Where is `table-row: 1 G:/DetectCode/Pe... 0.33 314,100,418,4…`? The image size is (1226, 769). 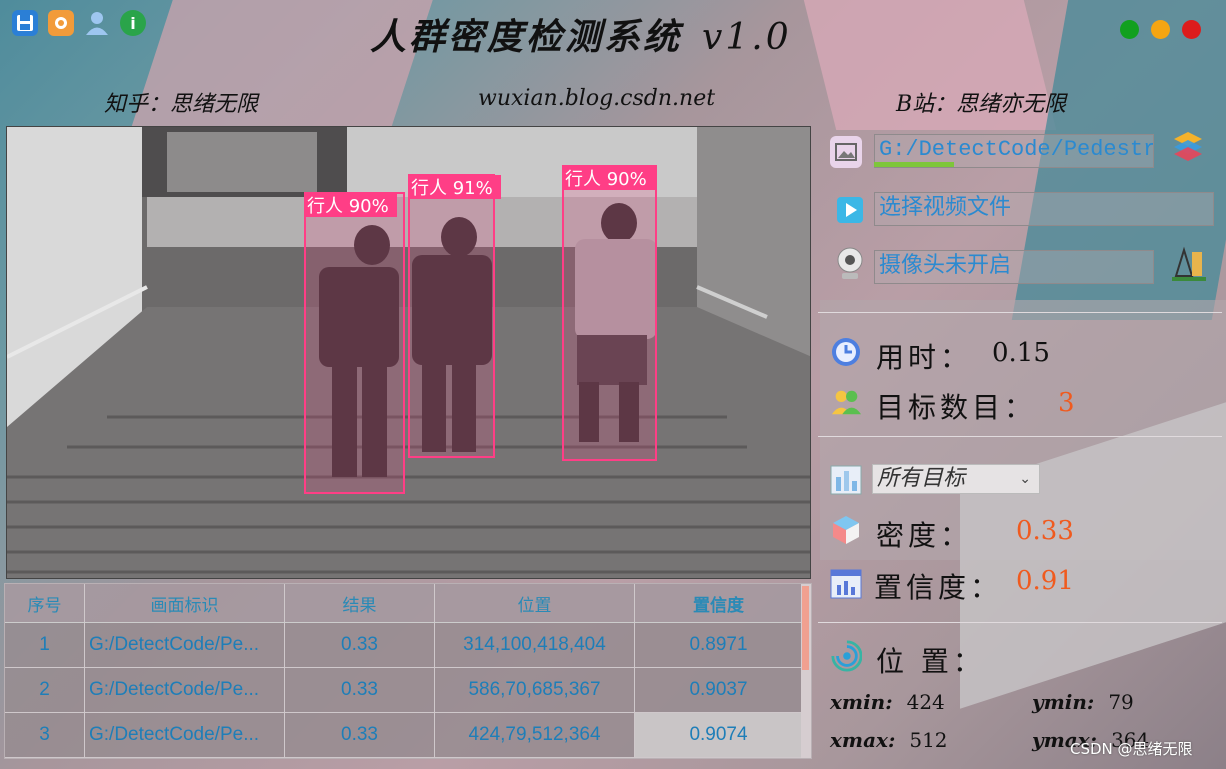
table-row: 1 G:/DetectCode/Pe... 0.33 314,100,418,4… is located at coordinates (408, 645).